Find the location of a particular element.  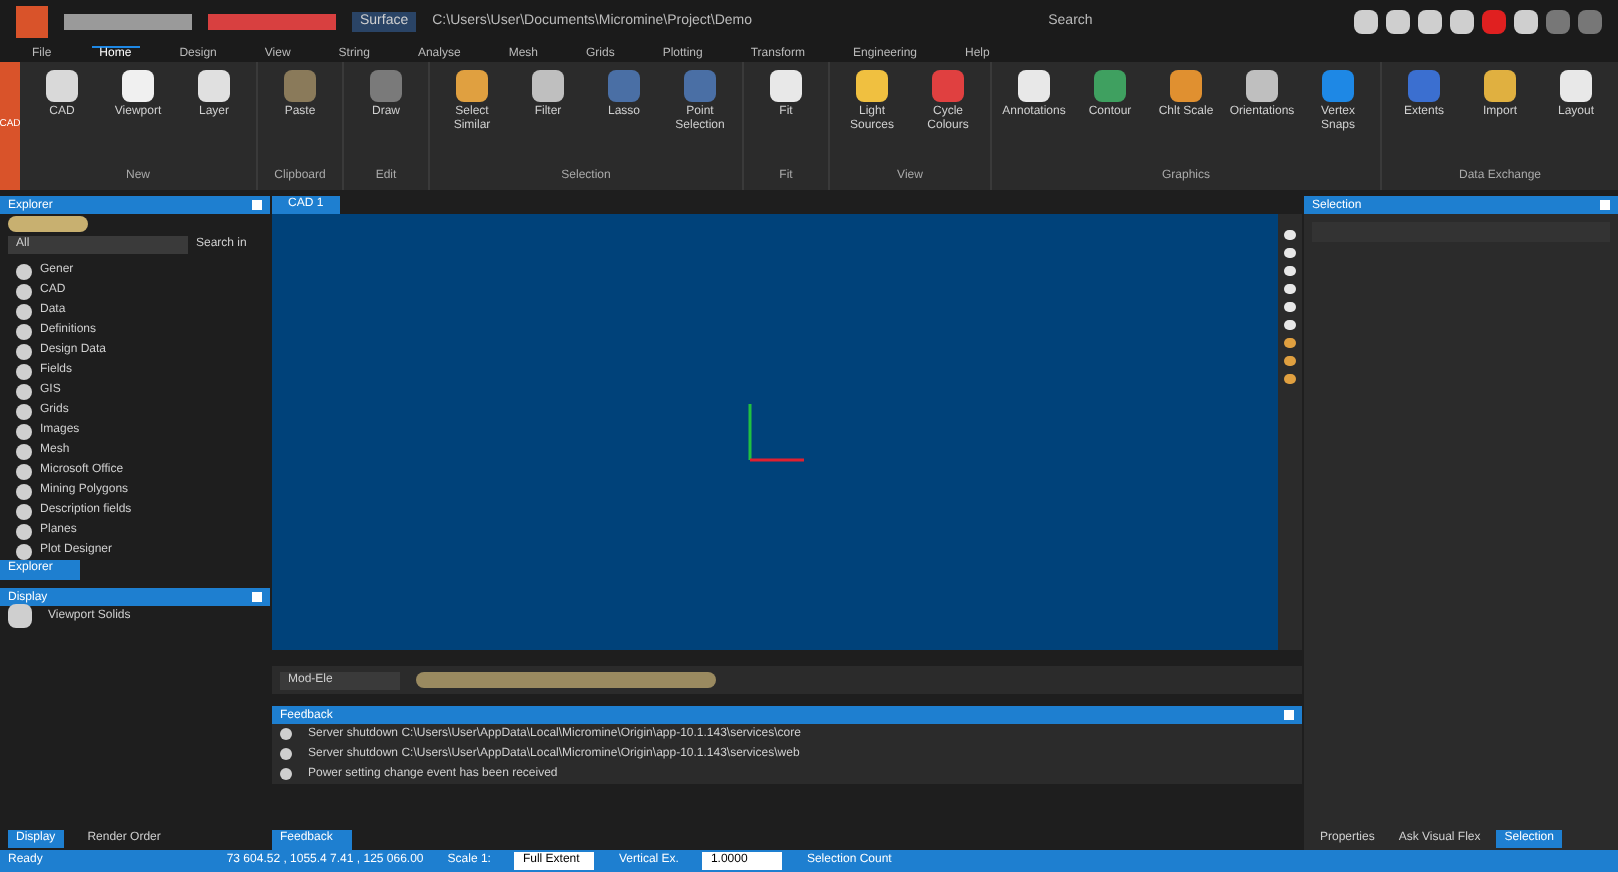

app-logo-icon is located at coordinates (32, 22).